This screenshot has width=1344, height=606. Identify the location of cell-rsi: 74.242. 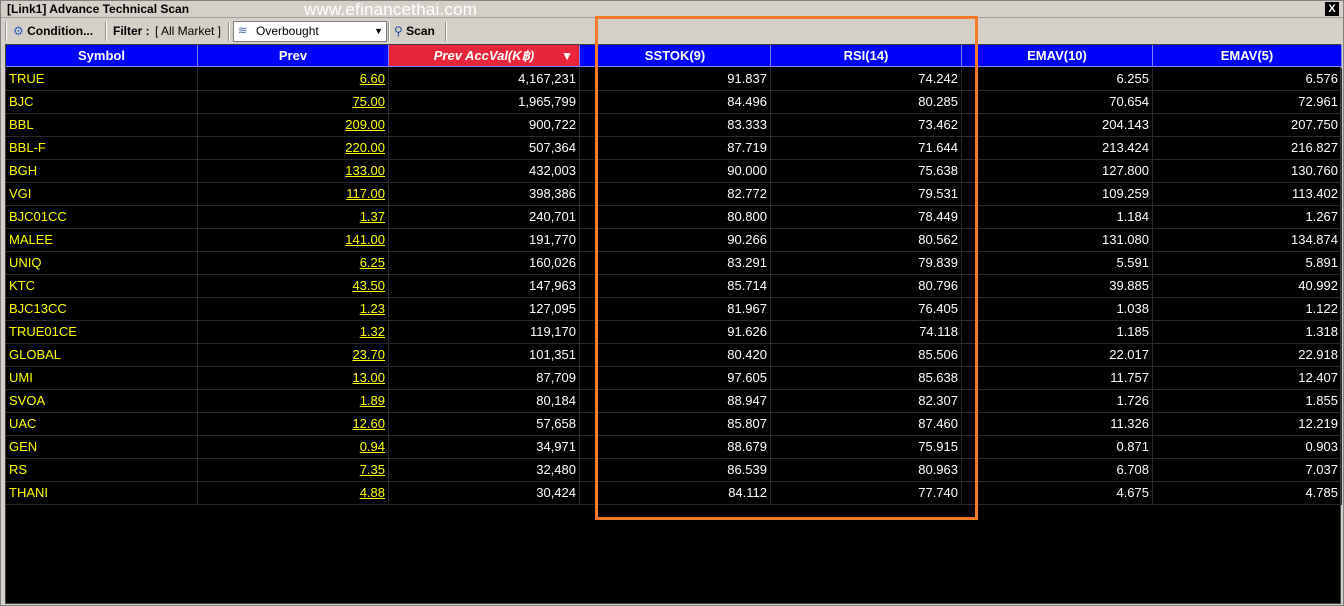
(866, 79).